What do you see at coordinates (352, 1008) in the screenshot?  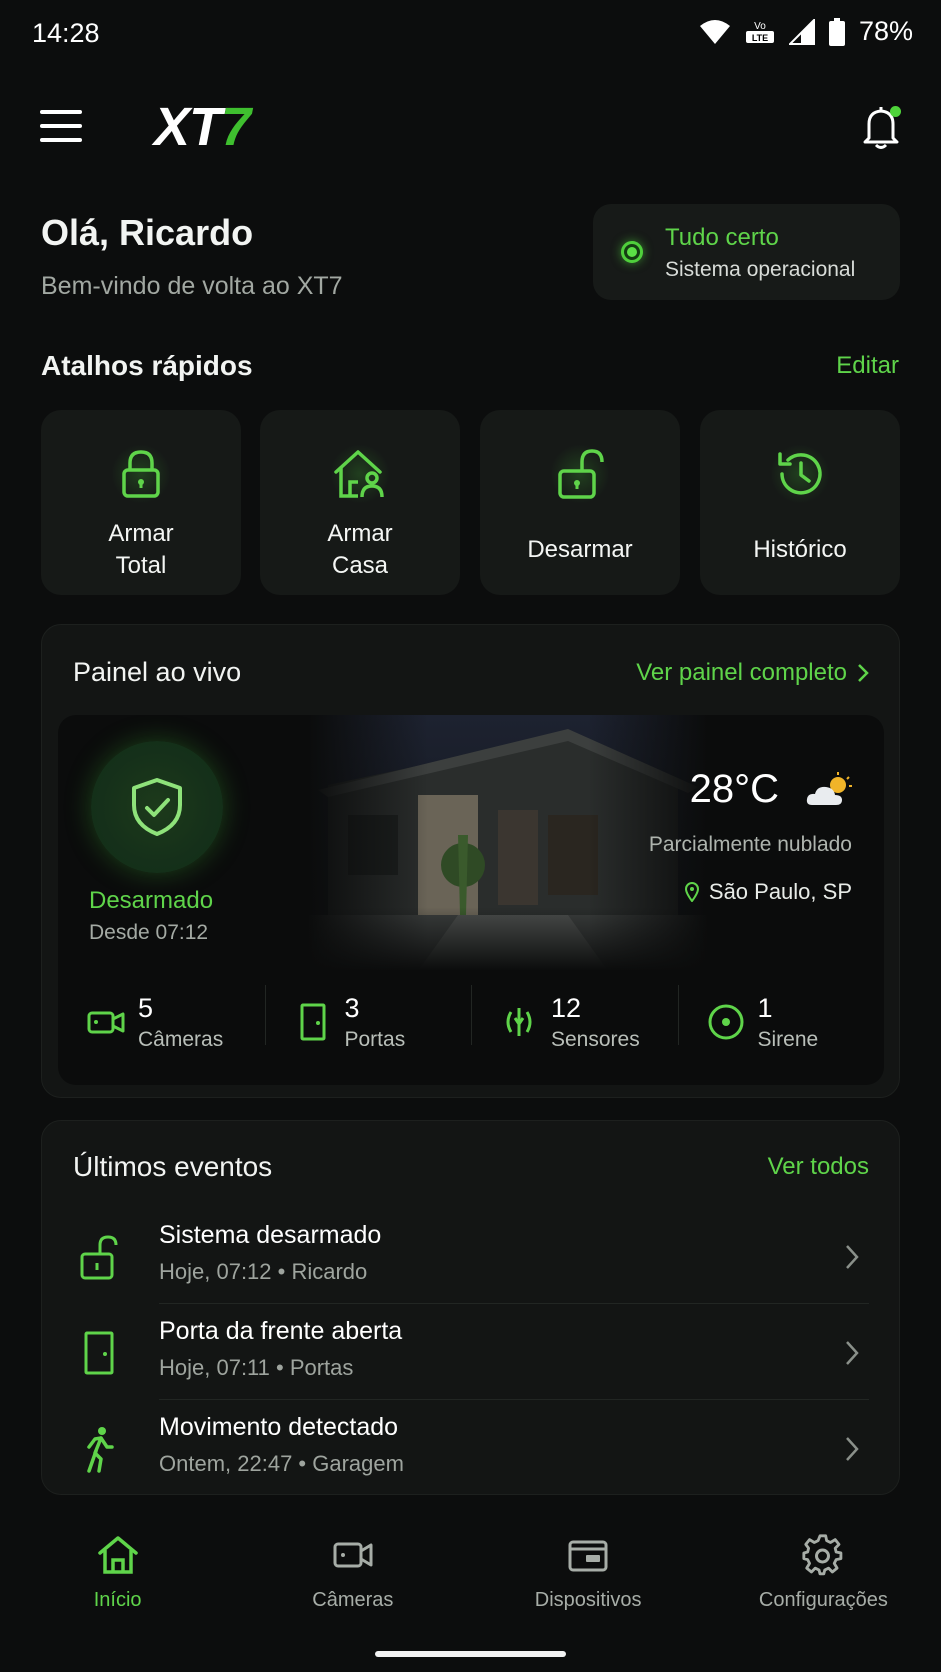 I see `stat-value: 3` at bounding box center [352, 1008].